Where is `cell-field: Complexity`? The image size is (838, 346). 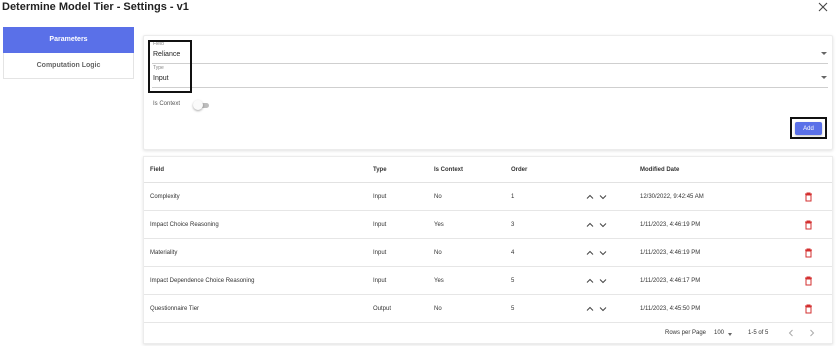 cell-field: Complexity is located at coordinates (165, 197).